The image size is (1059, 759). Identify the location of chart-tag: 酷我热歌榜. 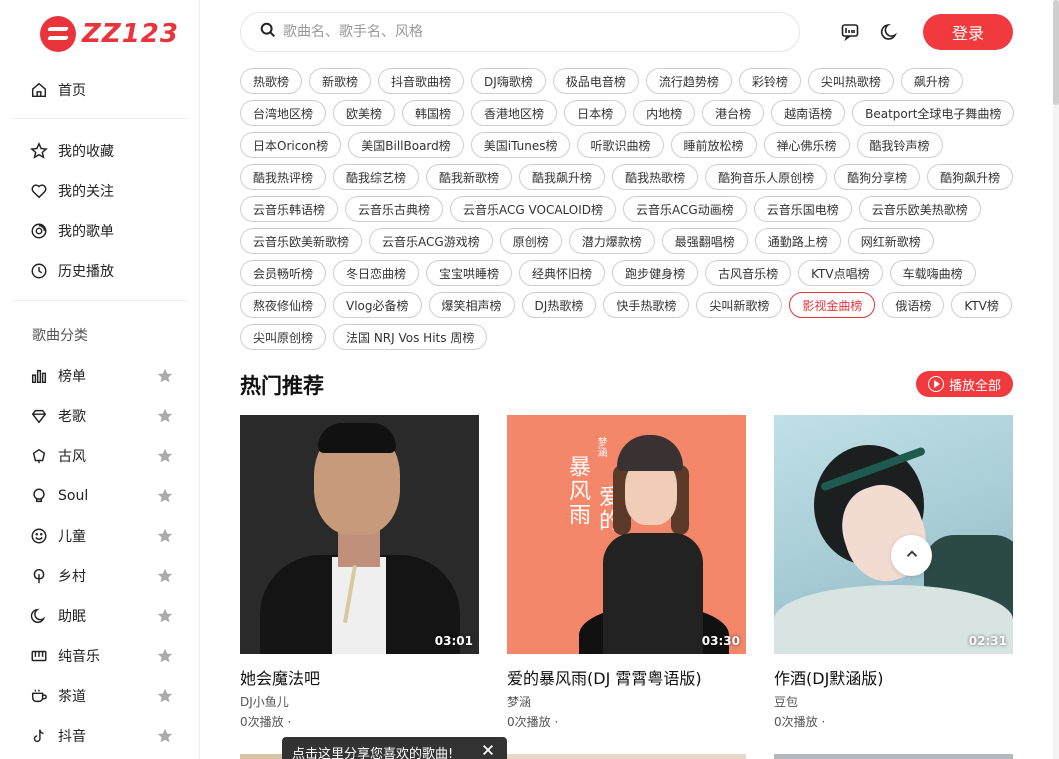
(655, 177).